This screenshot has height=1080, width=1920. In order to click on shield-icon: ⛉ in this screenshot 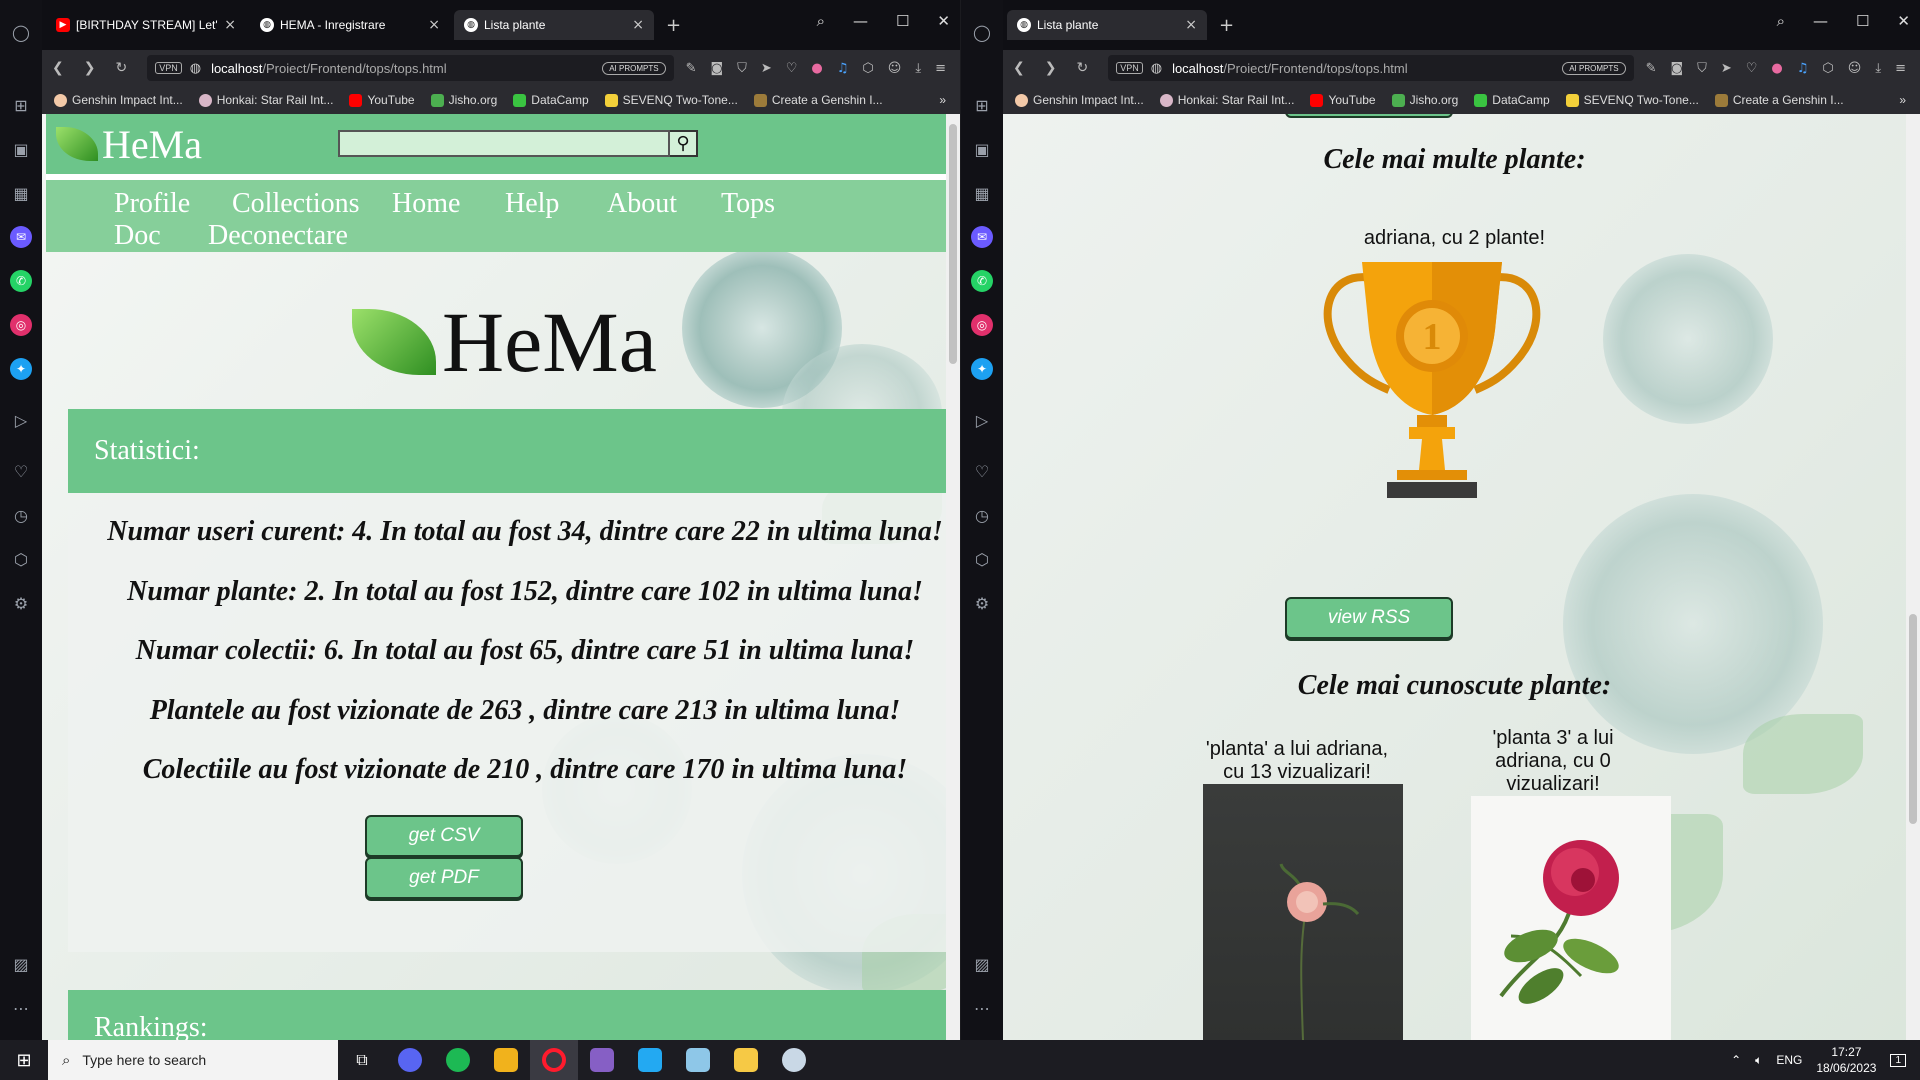, I will do `click(1702, 68)`.